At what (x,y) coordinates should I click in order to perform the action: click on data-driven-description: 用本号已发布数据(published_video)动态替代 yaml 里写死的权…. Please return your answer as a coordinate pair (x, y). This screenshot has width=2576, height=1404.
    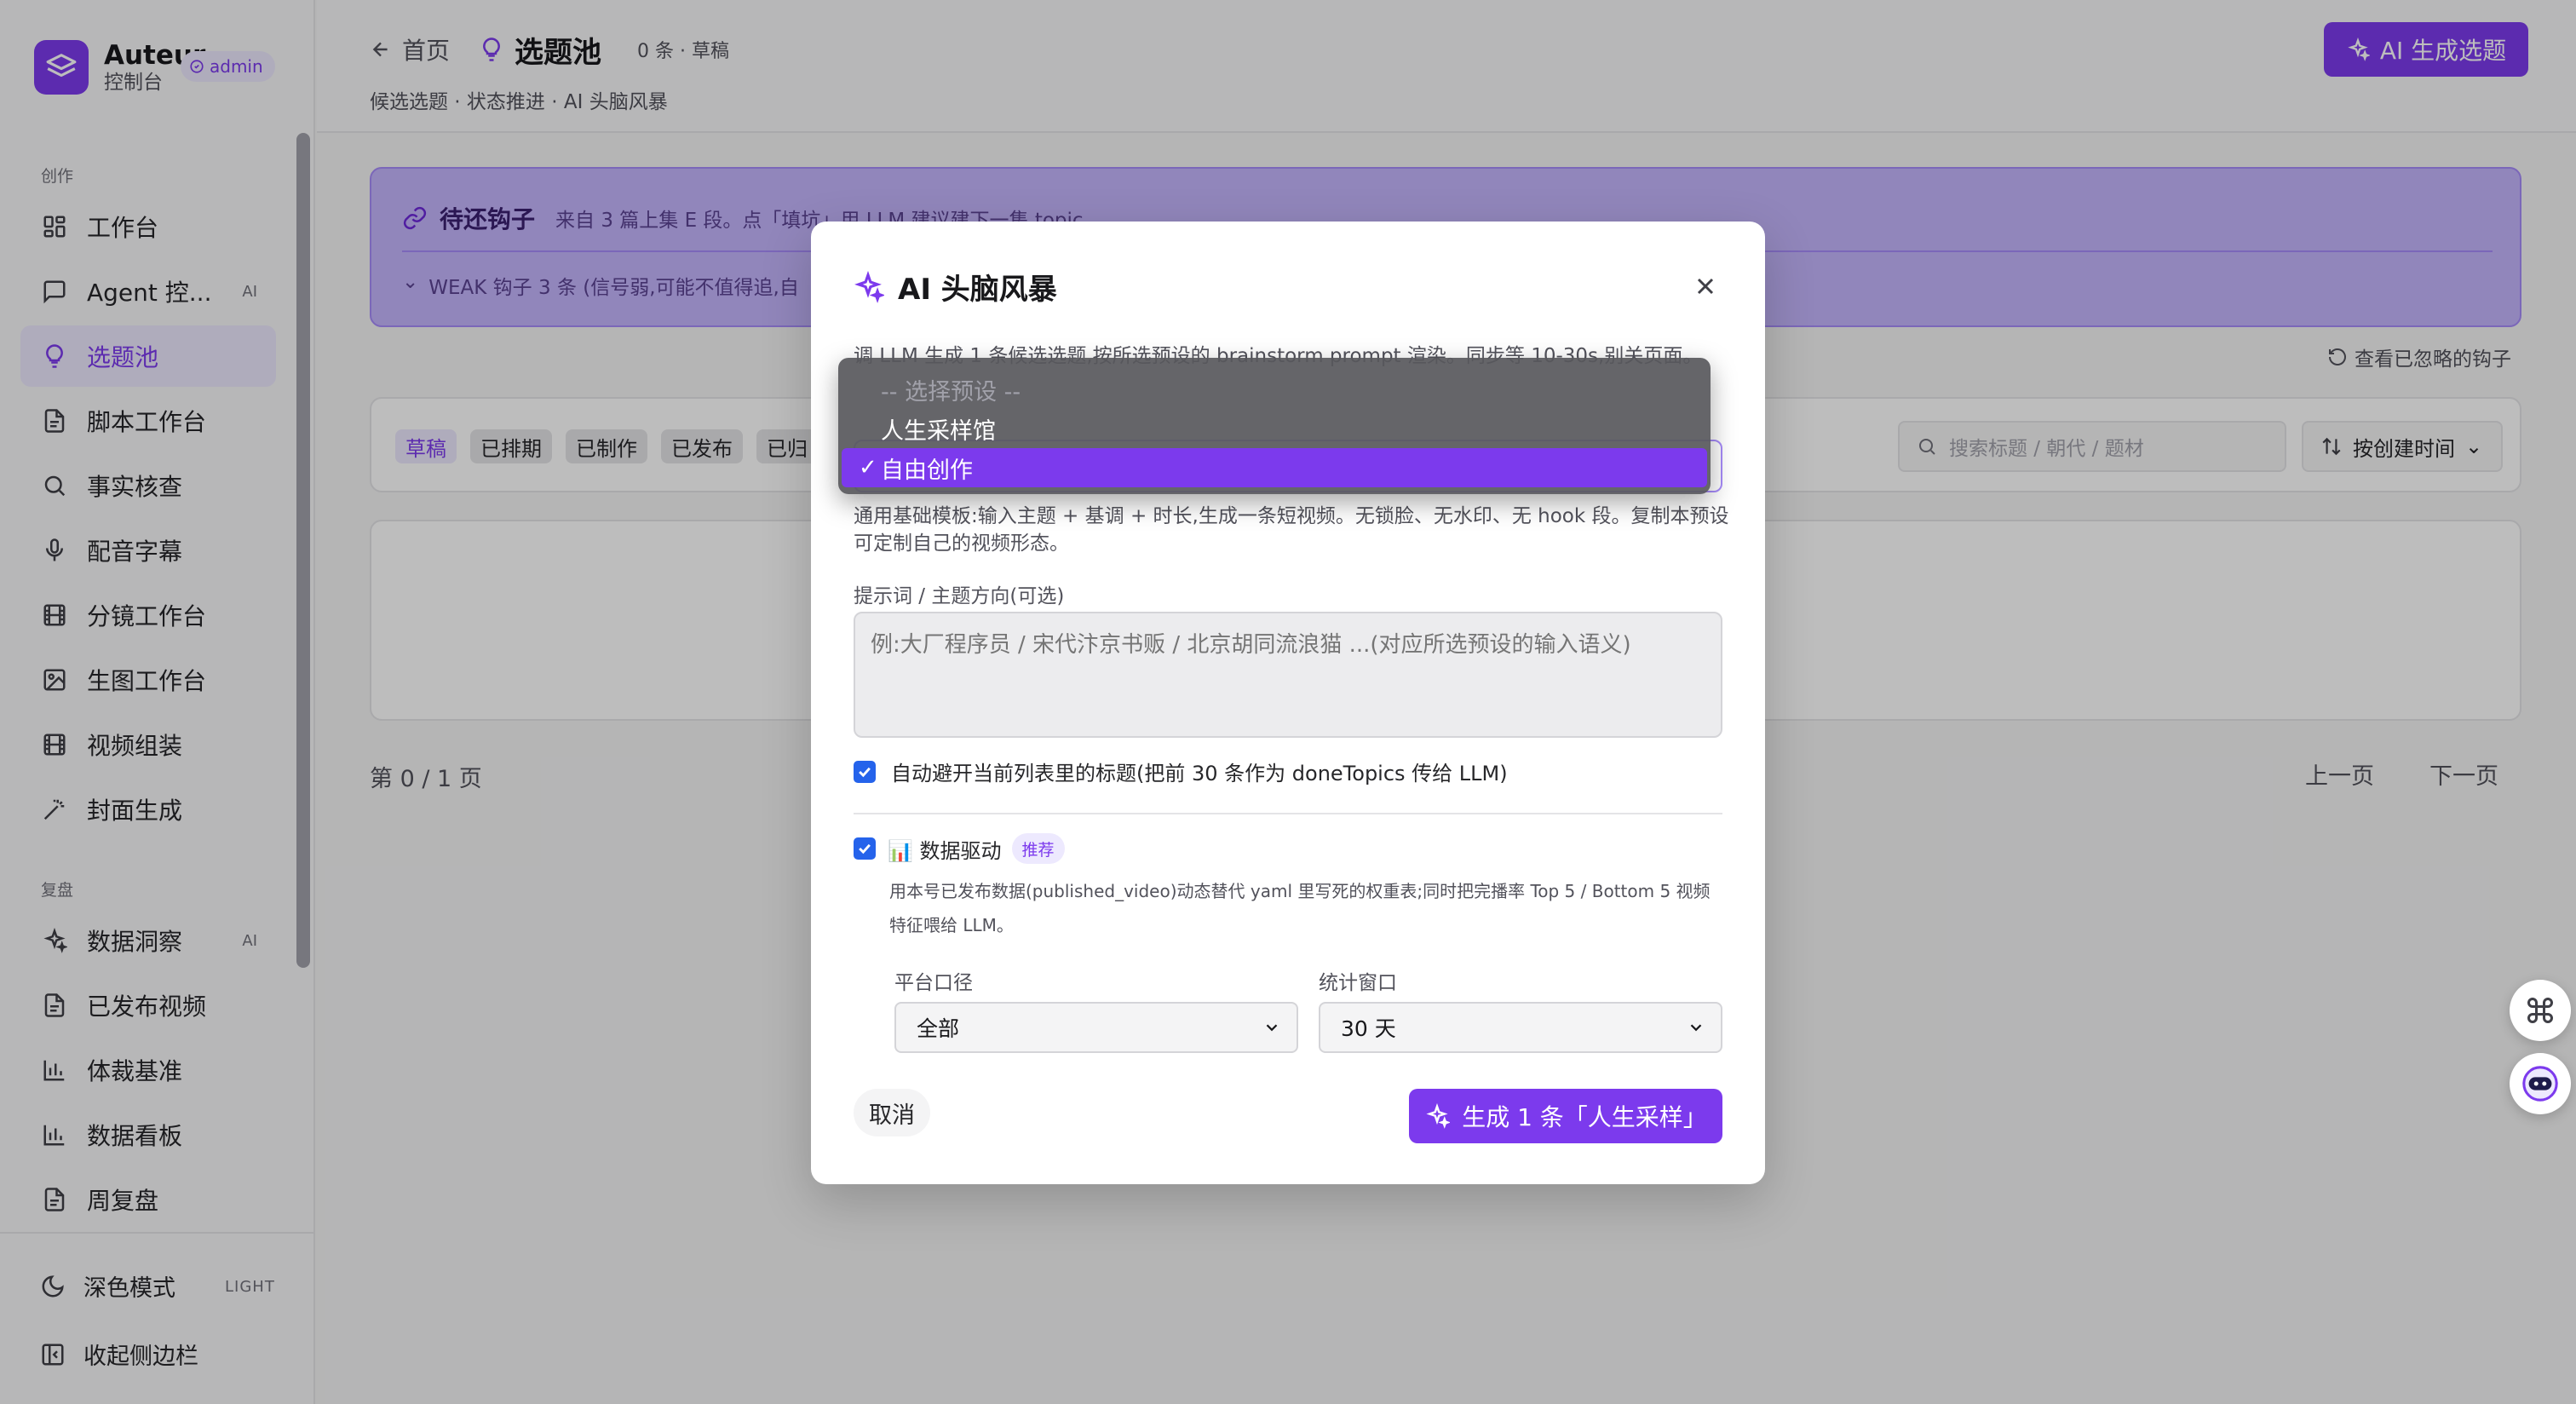
    Looking at the image, I should click on (1300, 908).